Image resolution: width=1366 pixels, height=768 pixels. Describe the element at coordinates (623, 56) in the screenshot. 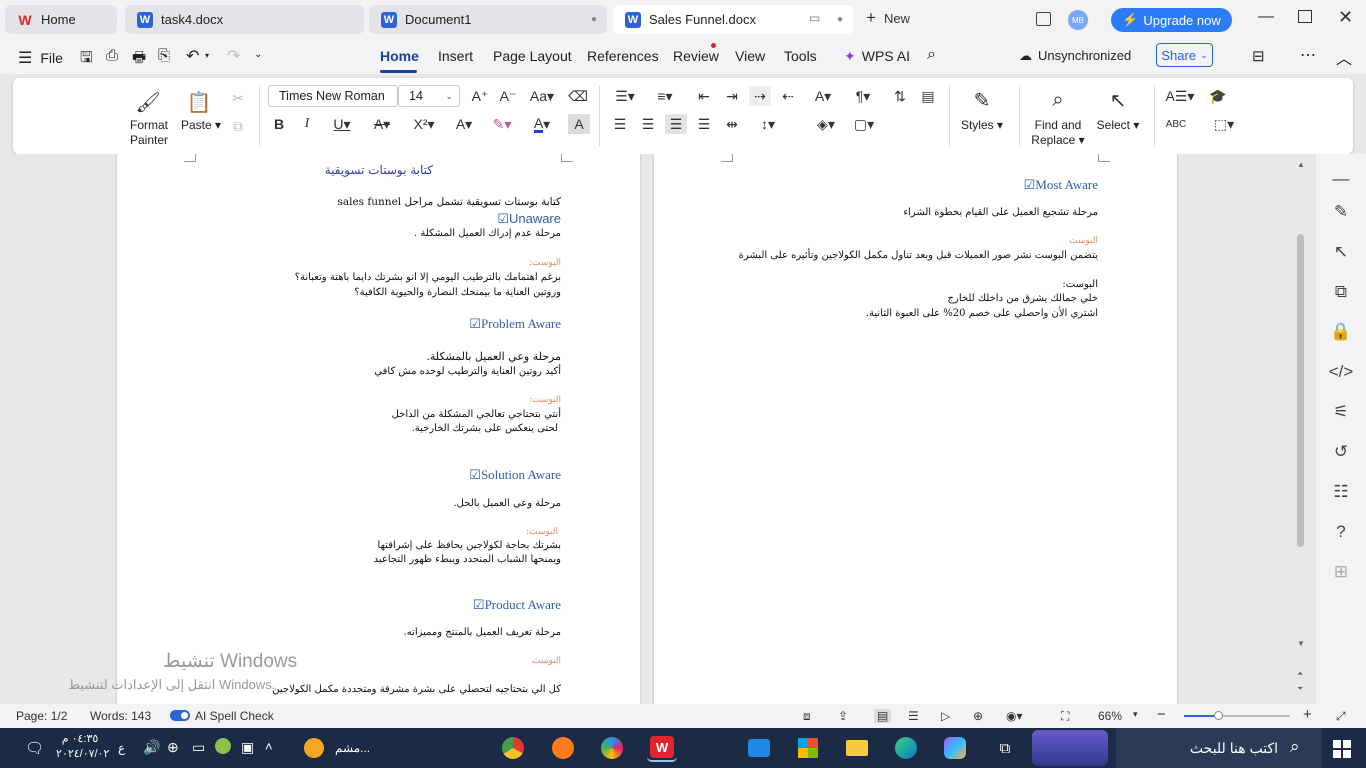

I see `tab-references: References` at that location.